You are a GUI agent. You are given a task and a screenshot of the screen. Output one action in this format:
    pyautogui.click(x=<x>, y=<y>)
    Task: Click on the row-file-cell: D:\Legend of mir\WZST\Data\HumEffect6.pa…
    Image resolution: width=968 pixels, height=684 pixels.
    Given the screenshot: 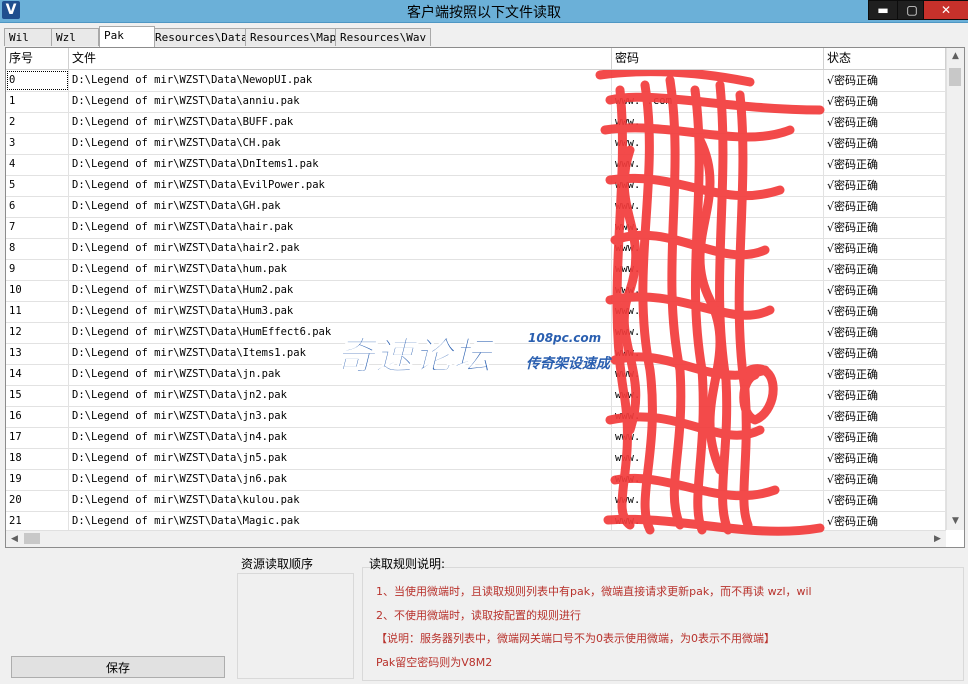 What is the action you would take?
    pyautogui.click(x=340, y=332)
    